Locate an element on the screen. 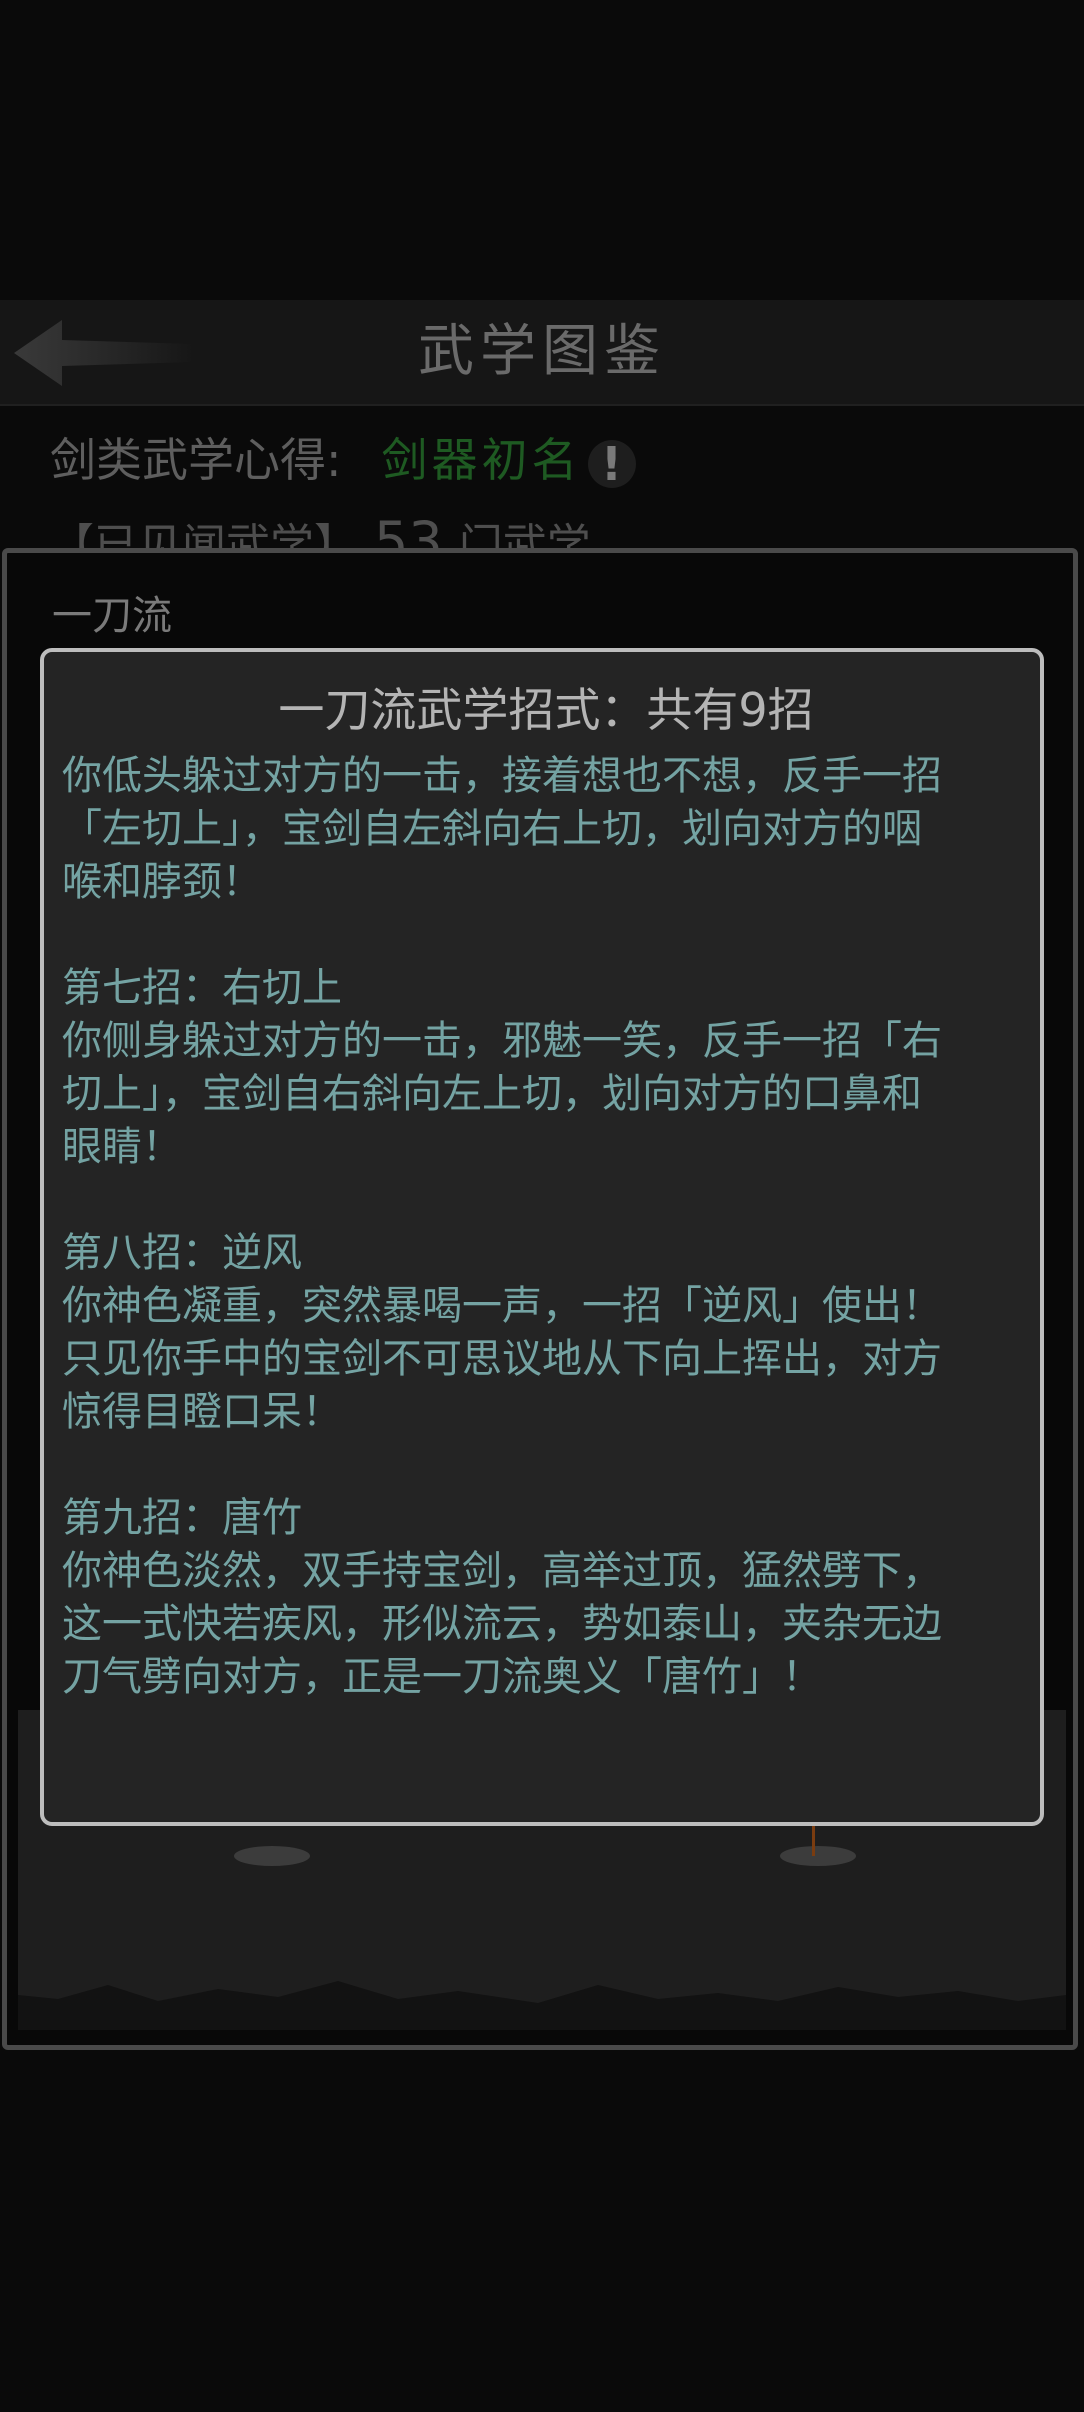  moves-line: 只见你手中的宝剑不可思议地从下向上挥出，对方 is located at coordinates (502, 1359).